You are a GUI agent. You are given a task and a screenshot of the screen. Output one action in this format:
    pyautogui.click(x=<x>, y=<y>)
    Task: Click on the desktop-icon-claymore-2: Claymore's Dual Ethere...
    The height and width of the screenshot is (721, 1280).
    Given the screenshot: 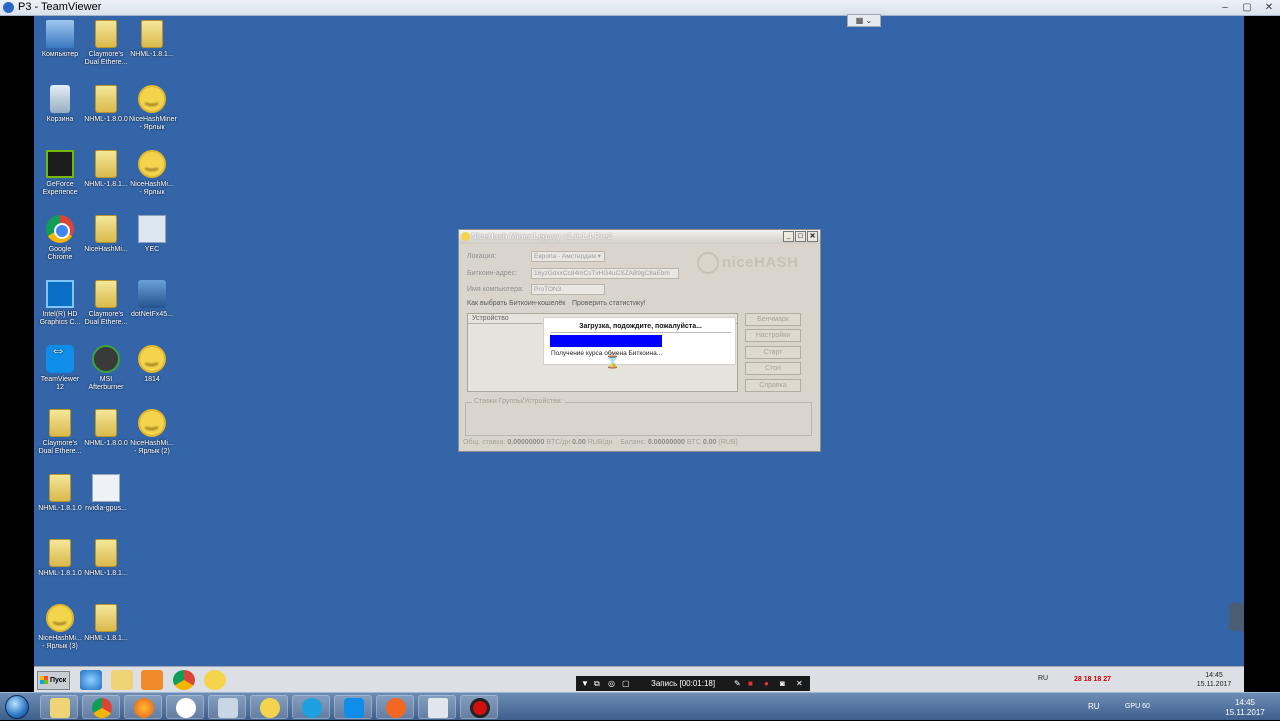 What is the action you would take?
    pyautogui.click(x=106, y=303)
    